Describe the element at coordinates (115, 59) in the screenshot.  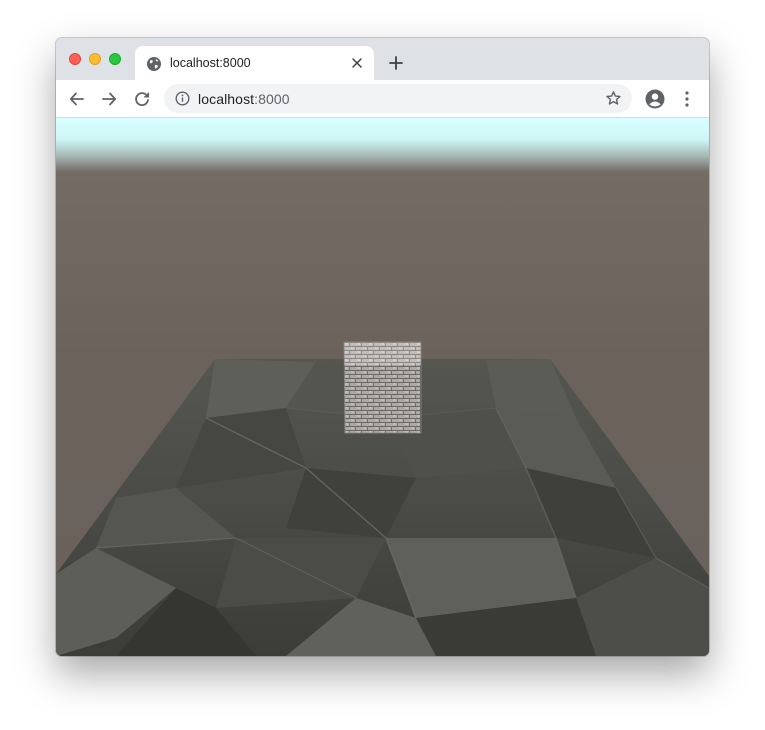
I see `window-maximize-button` at that location.